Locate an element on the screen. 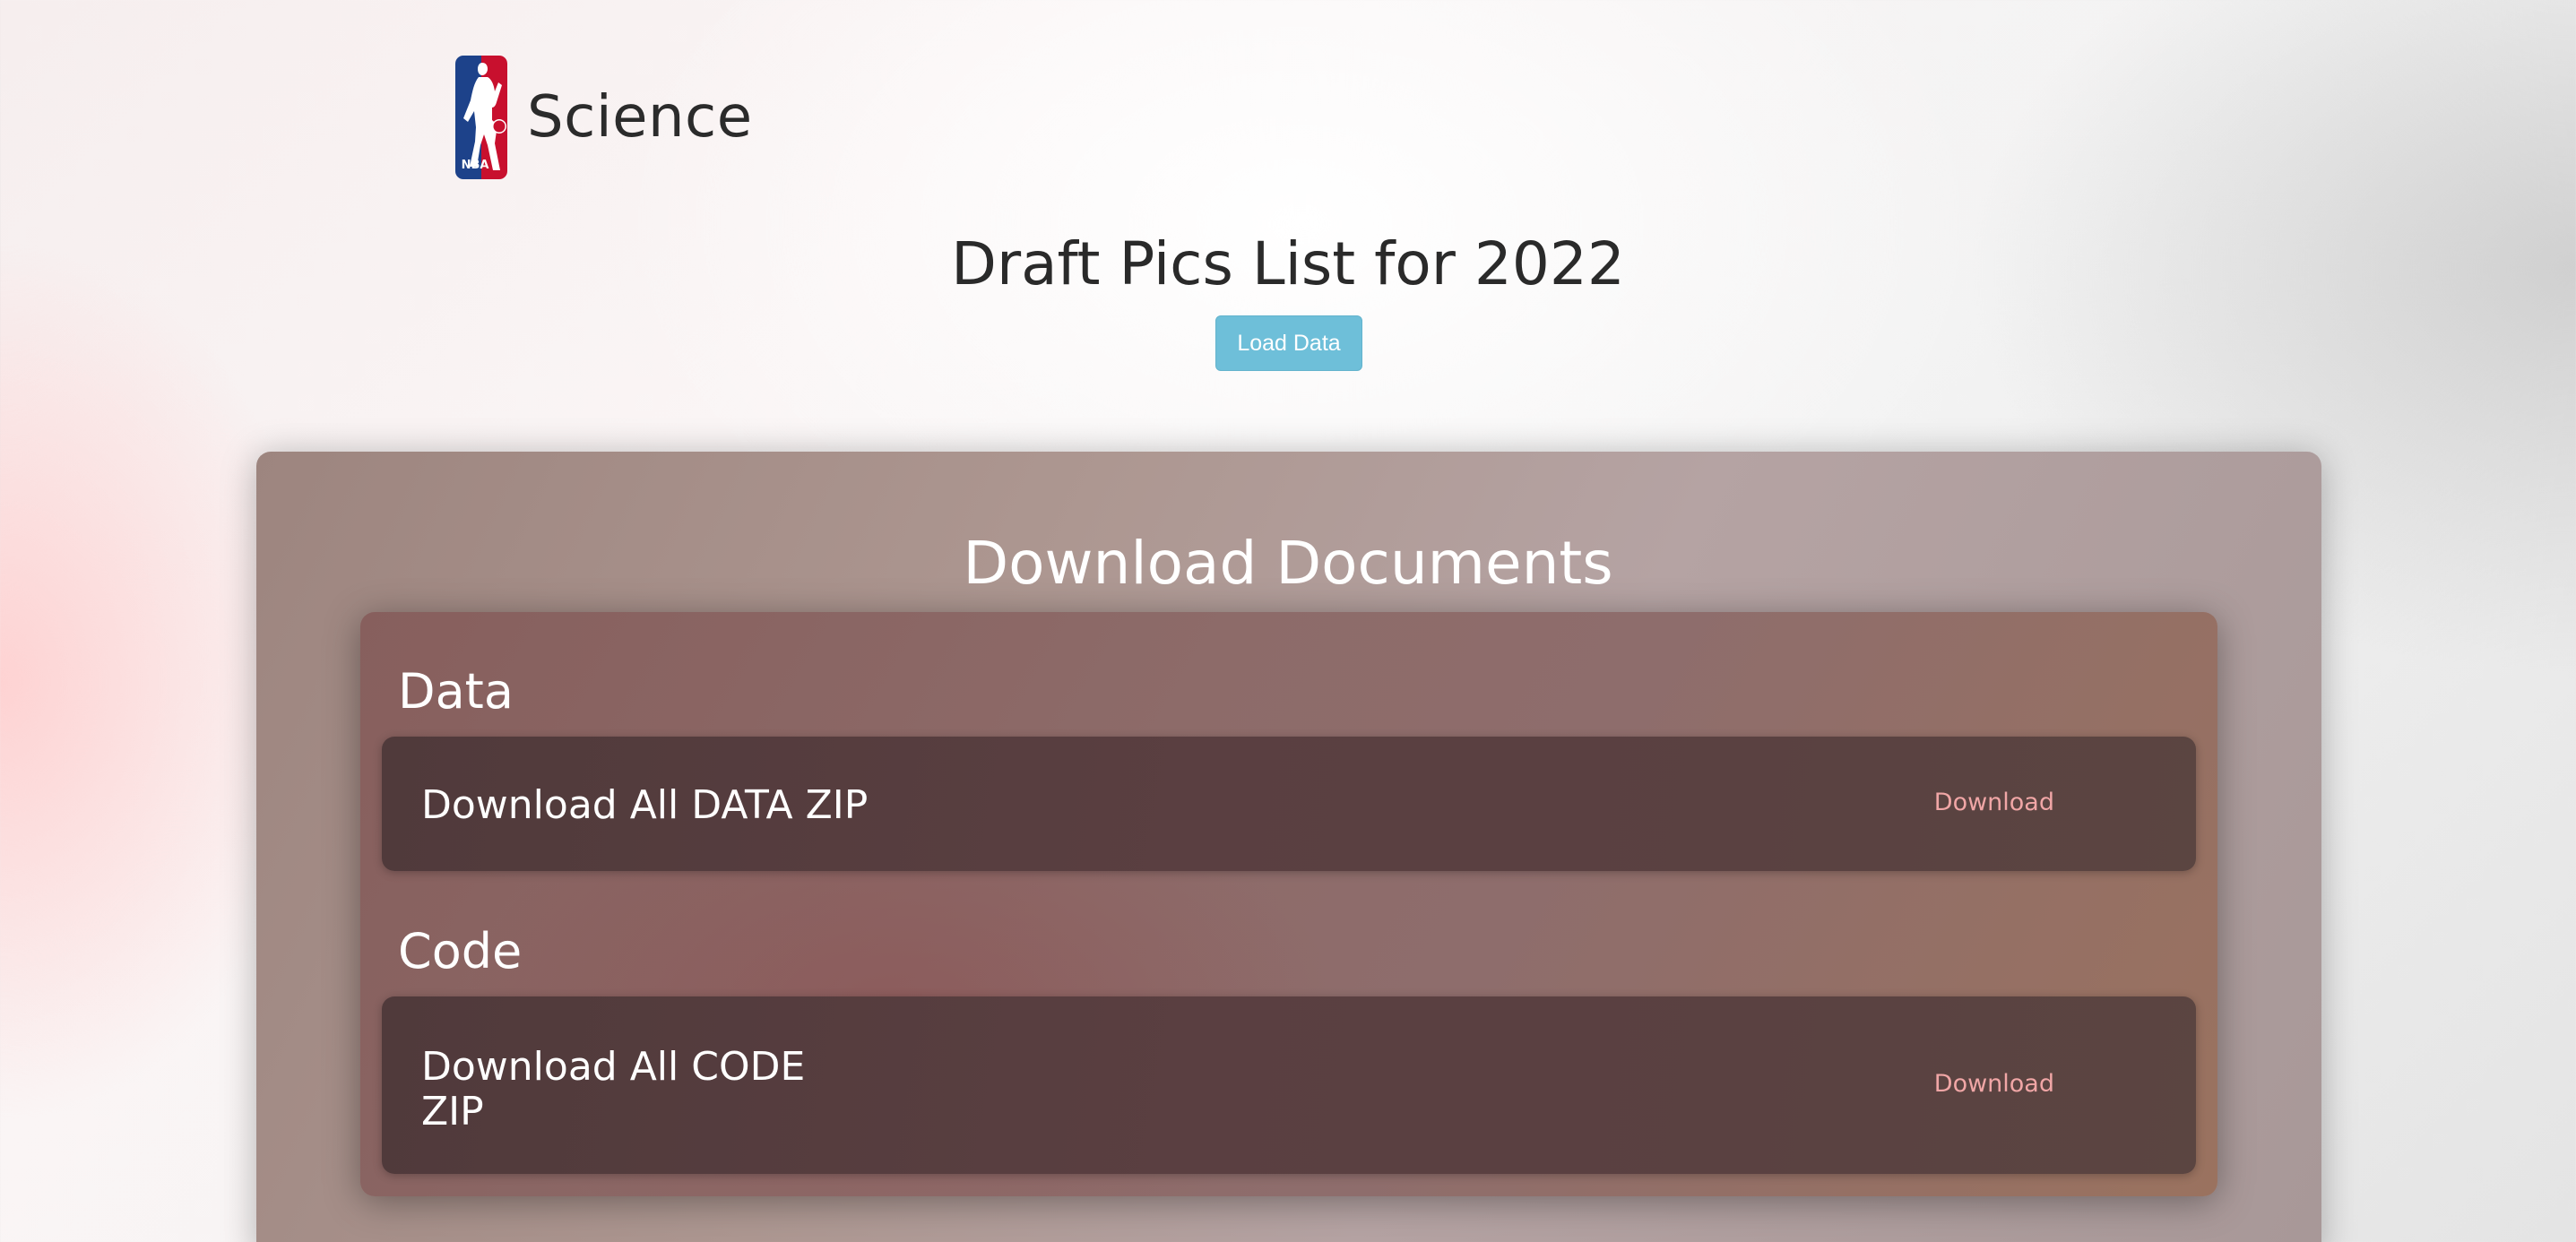 The width and height of the screenshot is (2576, 1242). doc-card-data: Download All DATA ZIP Download is located at coordinates (1289, 804).